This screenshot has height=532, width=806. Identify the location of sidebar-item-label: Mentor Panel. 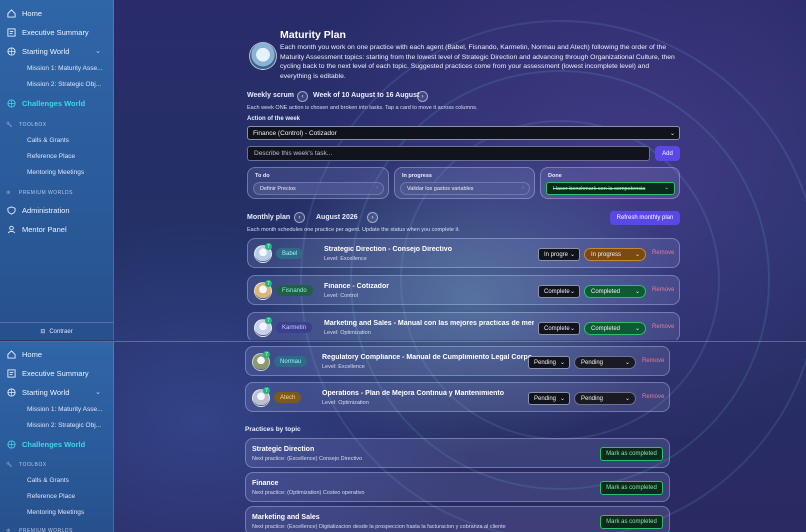
(44, 229).